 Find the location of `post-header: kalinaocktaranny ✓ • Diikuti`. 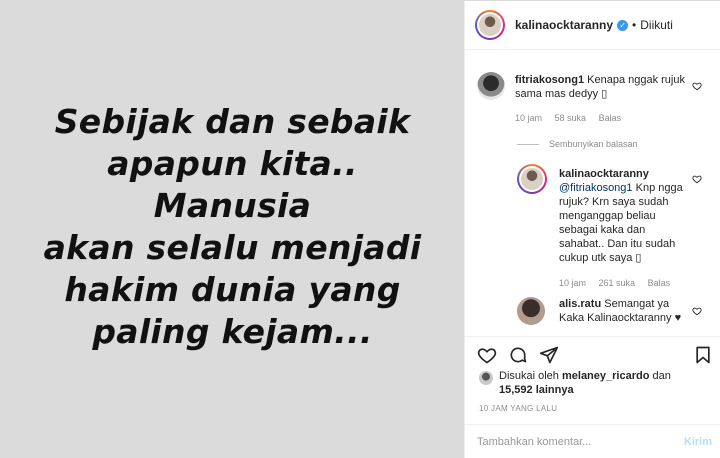

post-header: kalinaocktaranny ✓ • Diikuti is located at coordinates (592, 25).